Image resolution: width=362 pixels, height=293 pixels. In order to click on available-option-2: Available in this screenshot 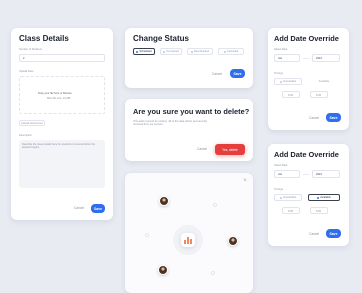, I will do `click(324, 197)`.